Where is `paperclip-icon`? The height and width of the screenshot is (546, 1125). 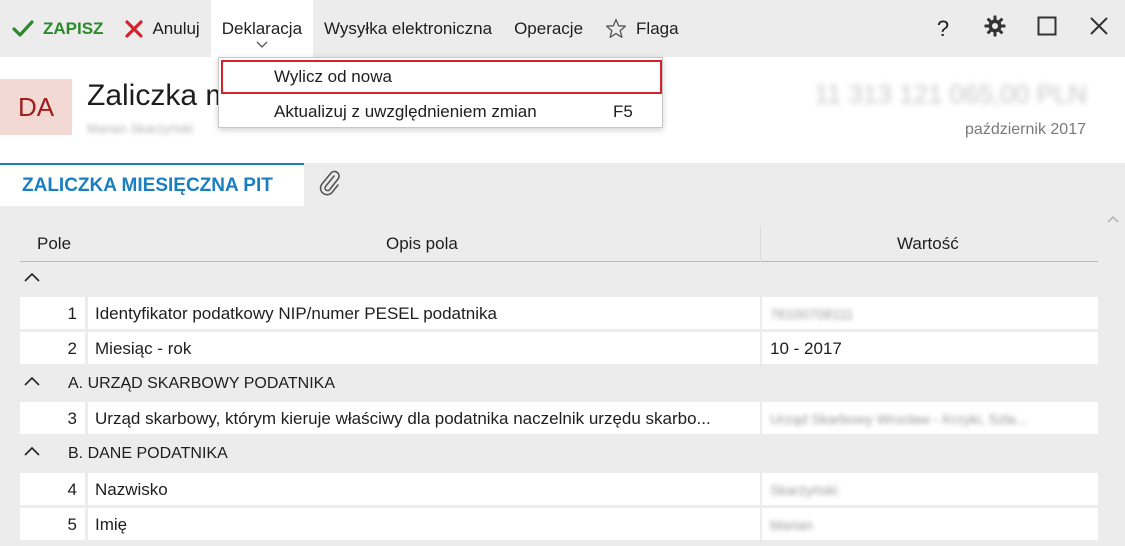 paperclip-icon is located at coordinates (330, 185).